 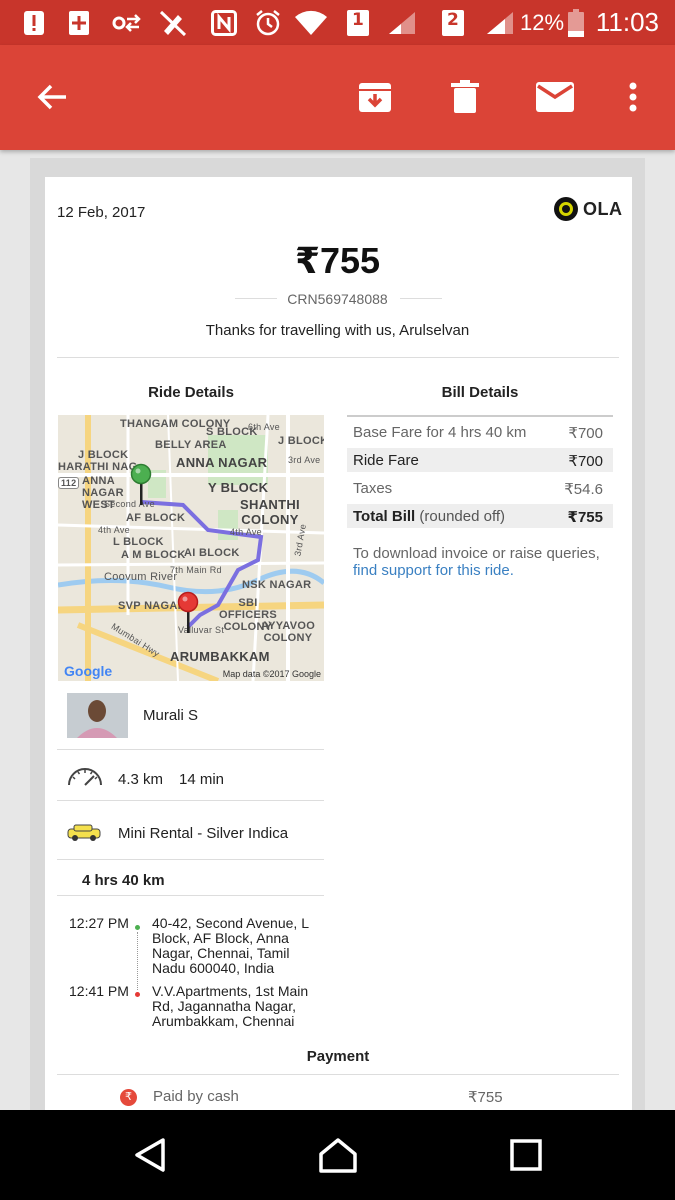 I want to click on payment-amount: ₹755, so click(x=485, y=1097).